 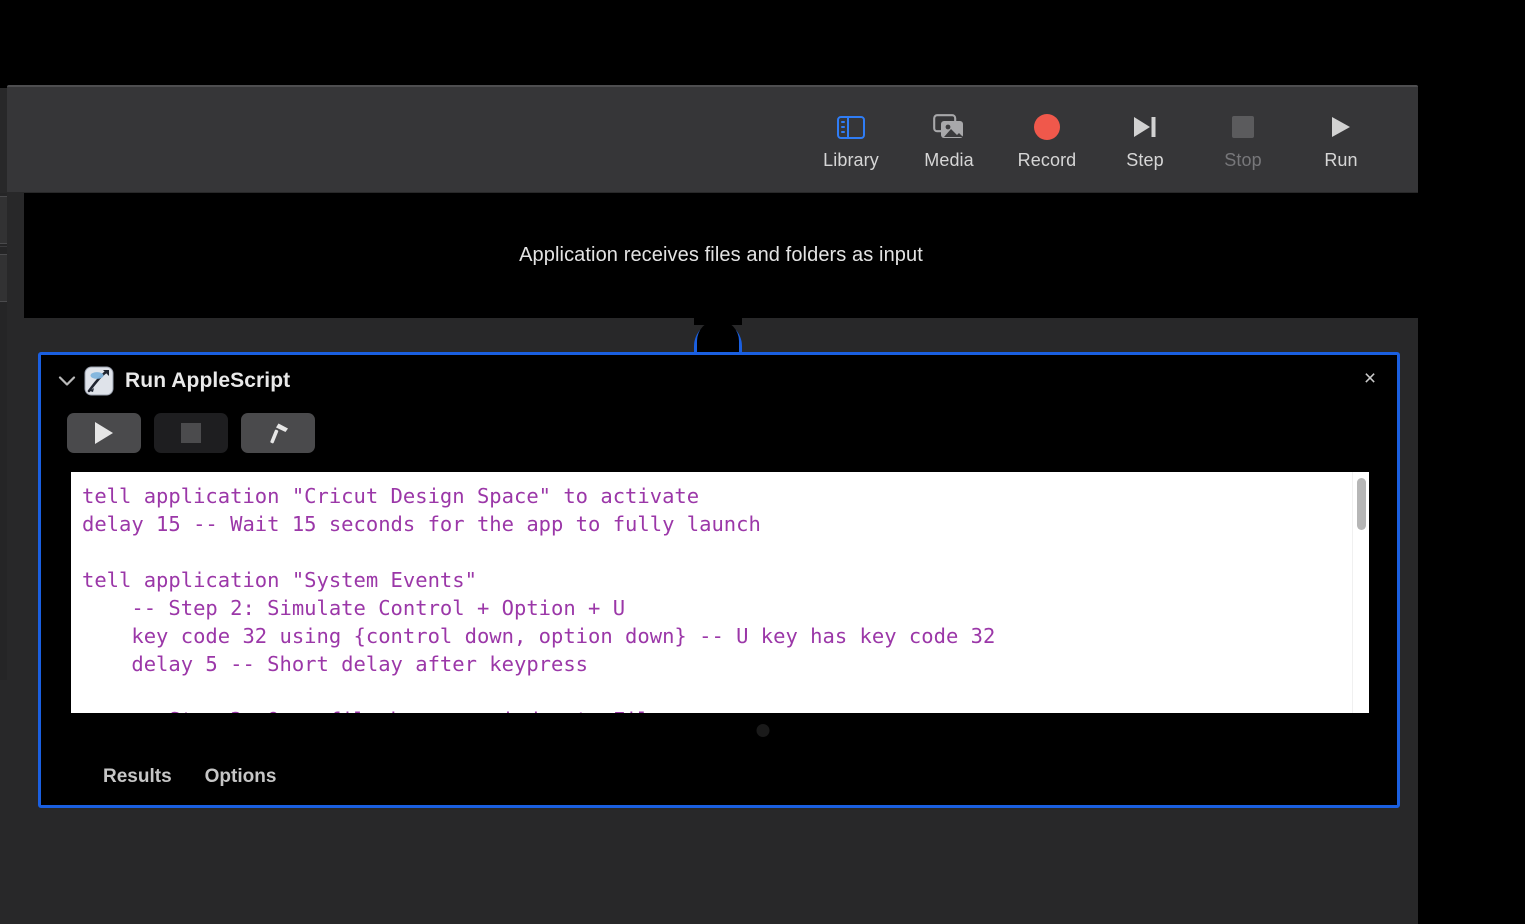 What do you see at coordinates (208, 380) in the screenshot?
I see `action-title: Run AppleScript` at bounding box center [208, 380].